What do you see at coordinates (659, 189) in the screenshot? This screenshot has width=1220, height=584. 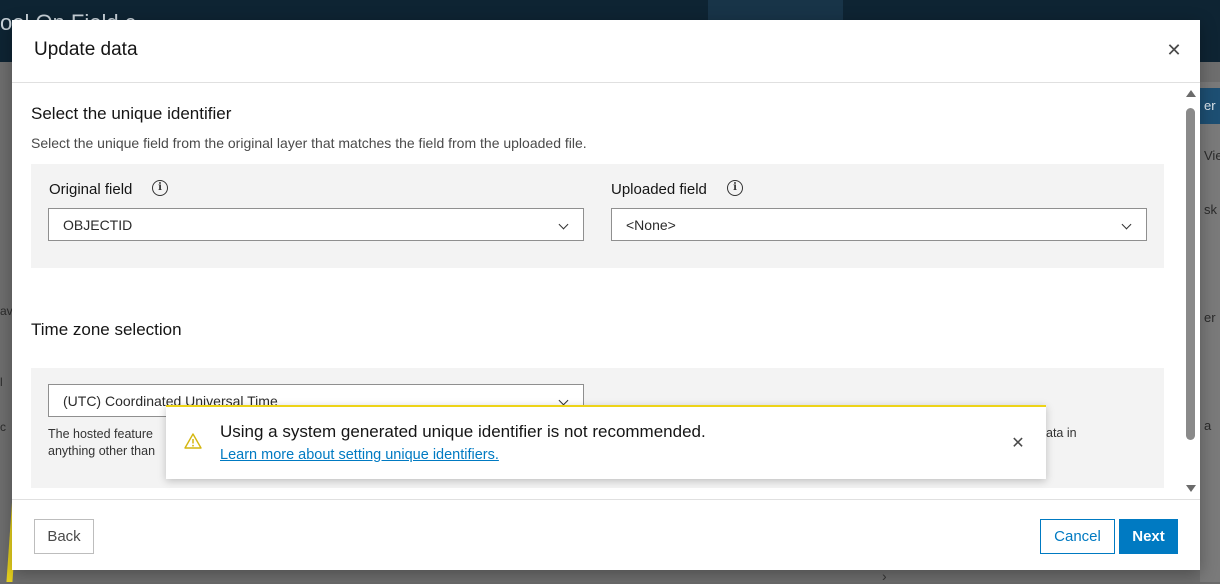 I see `uploaded-field-label: Uploaded field` at bounding box center [659, 189].